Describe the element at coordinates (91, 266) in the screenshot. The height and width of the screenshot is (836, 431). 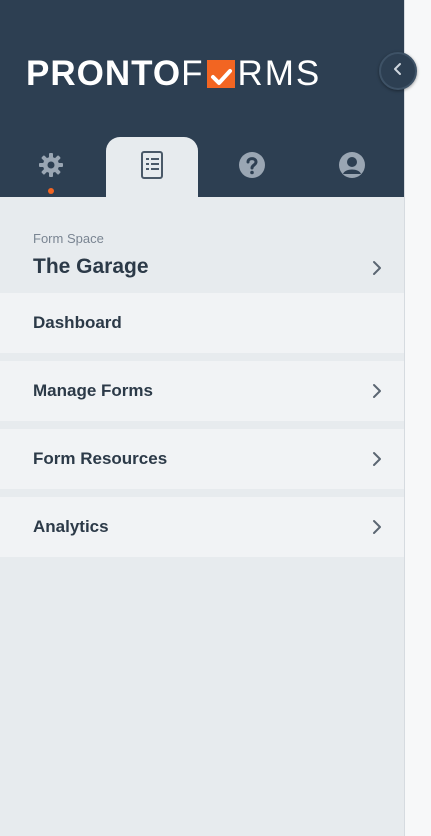
I see `form-space-name: The Garage` at that location.